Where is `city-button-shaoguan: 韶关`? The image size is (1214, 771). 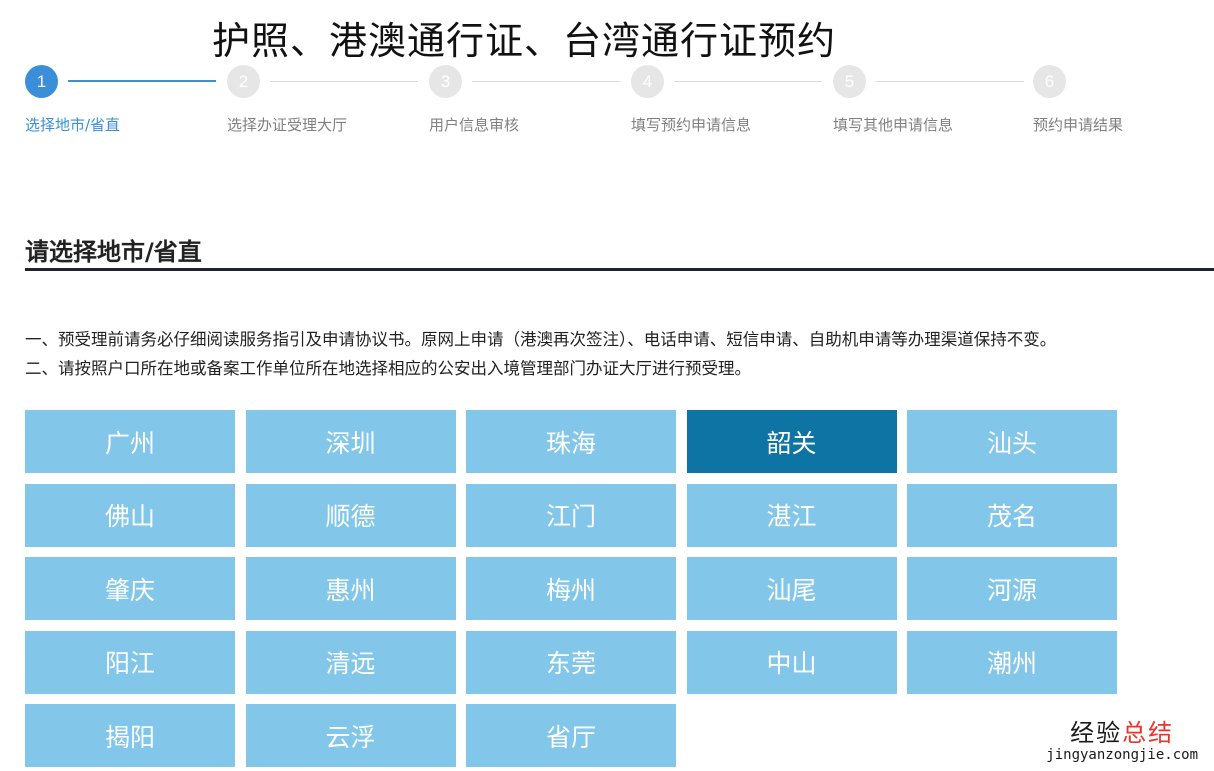 city-button-shaoguan: 韶关 is located at coordinates (791, 441).